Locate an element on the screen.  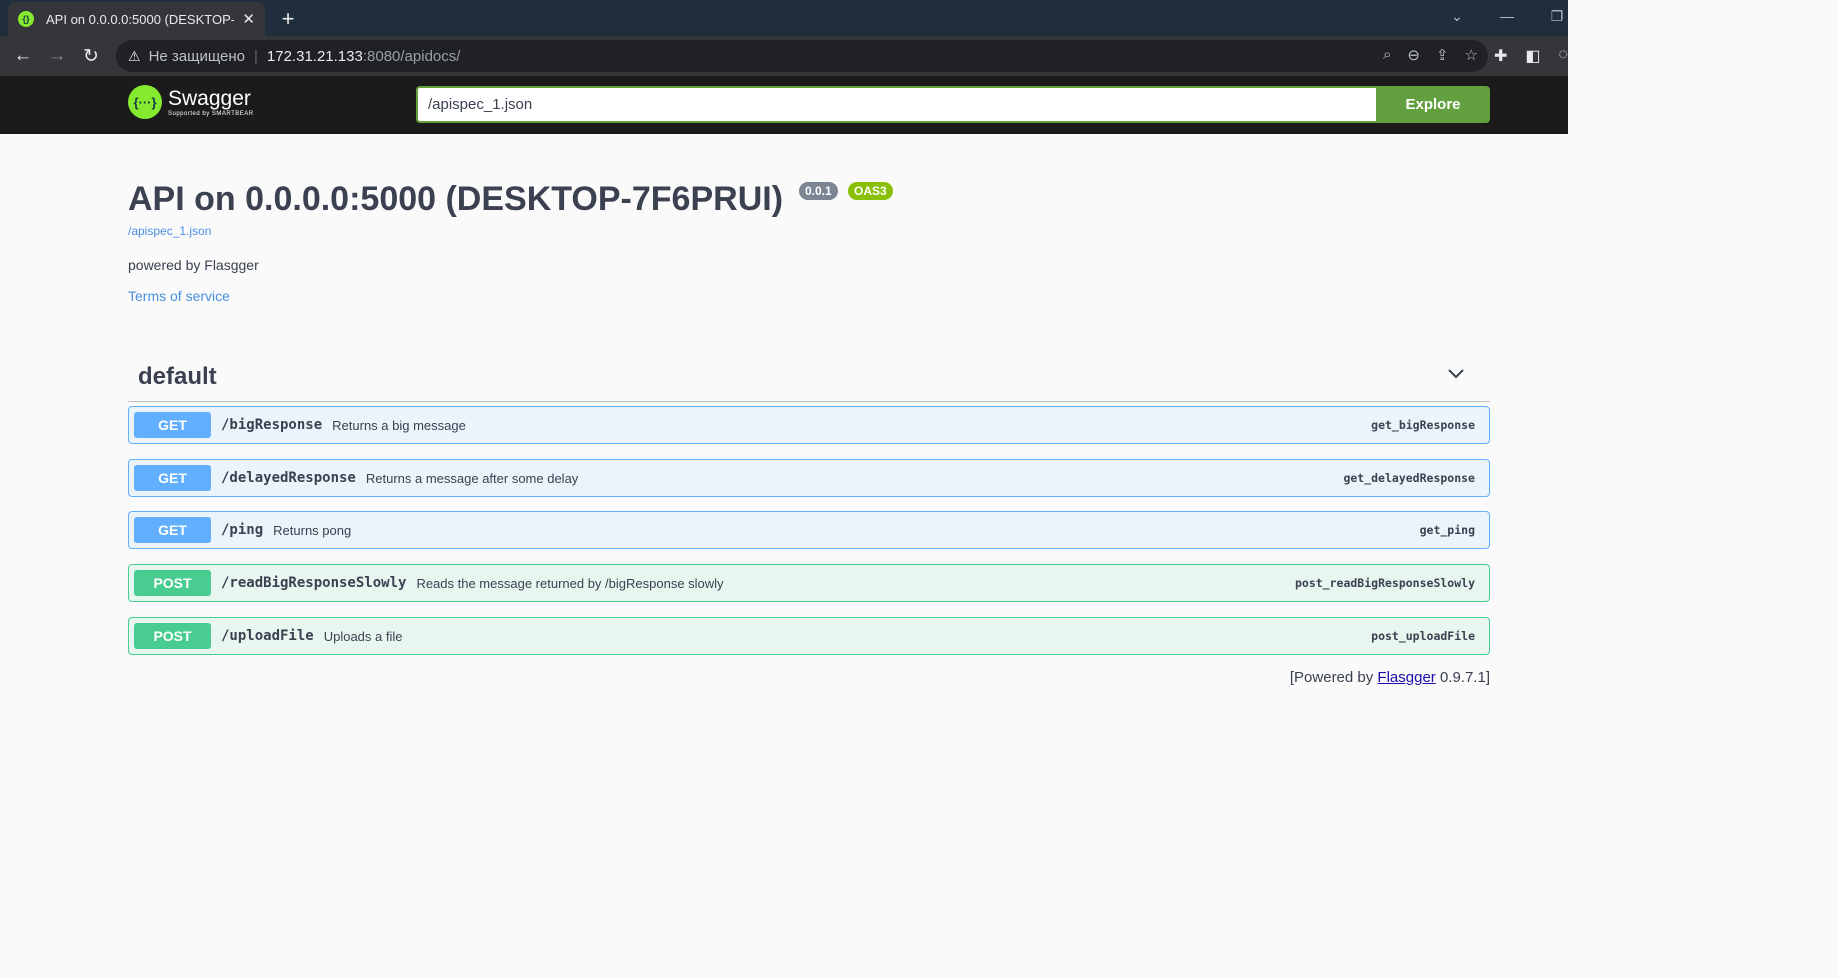
operation-id: post_uploadFile is located at coordinates (1423, 636).